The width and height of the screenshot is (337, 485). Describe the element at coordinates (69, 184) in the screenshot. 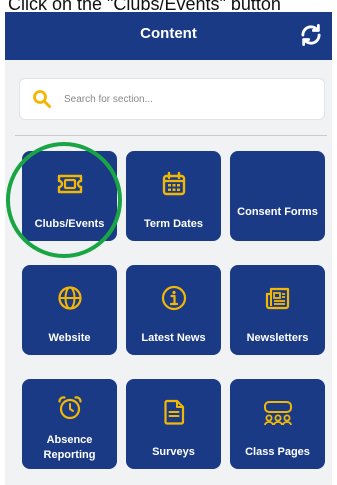

I see `ticket-icon` at that location.